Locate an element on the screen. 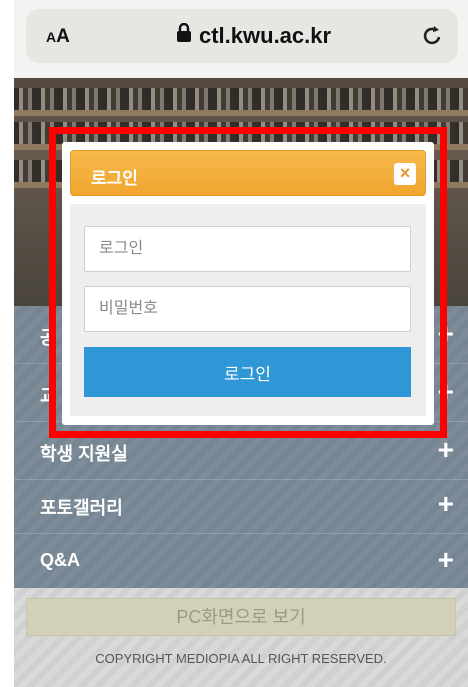 This screenshot has height=687, width=468. copyright-text: COPYRIGHT MEDIOPIA ALL RIGHT RESERVED. is located at coordinates (241, 658).